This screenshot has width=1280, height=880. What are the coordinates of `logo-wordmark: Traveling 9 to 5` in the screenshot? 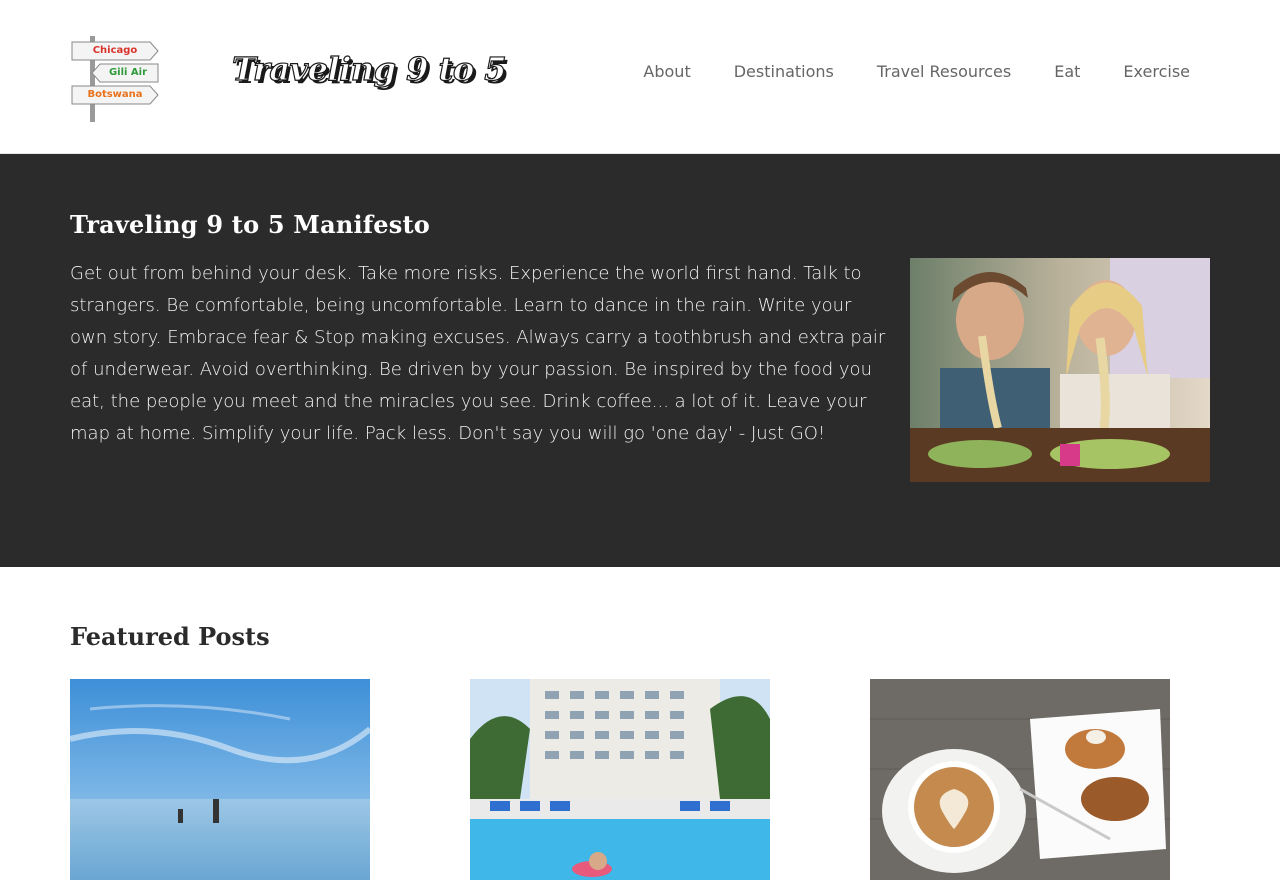 It's located at (369, 68).